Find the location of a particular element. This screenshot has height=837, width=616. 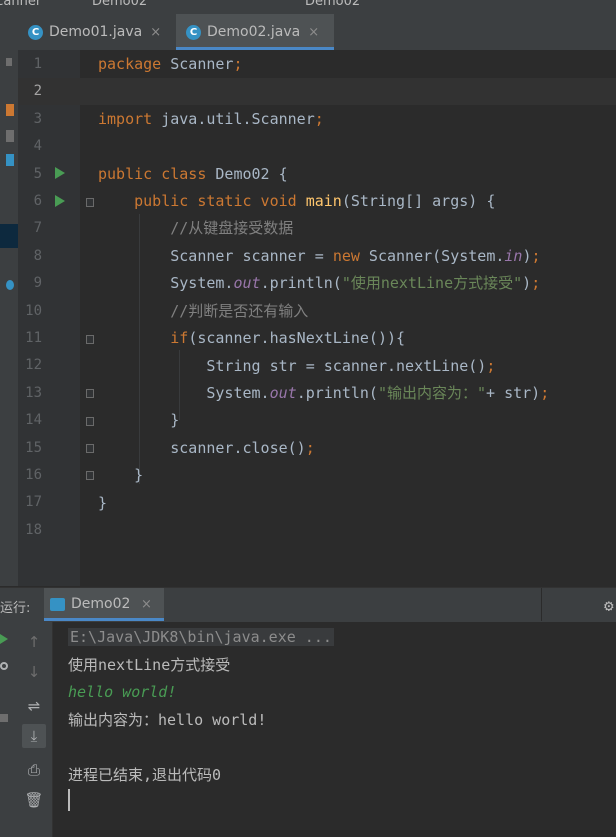

line-number: 3 is located at coordinates (37, 118).